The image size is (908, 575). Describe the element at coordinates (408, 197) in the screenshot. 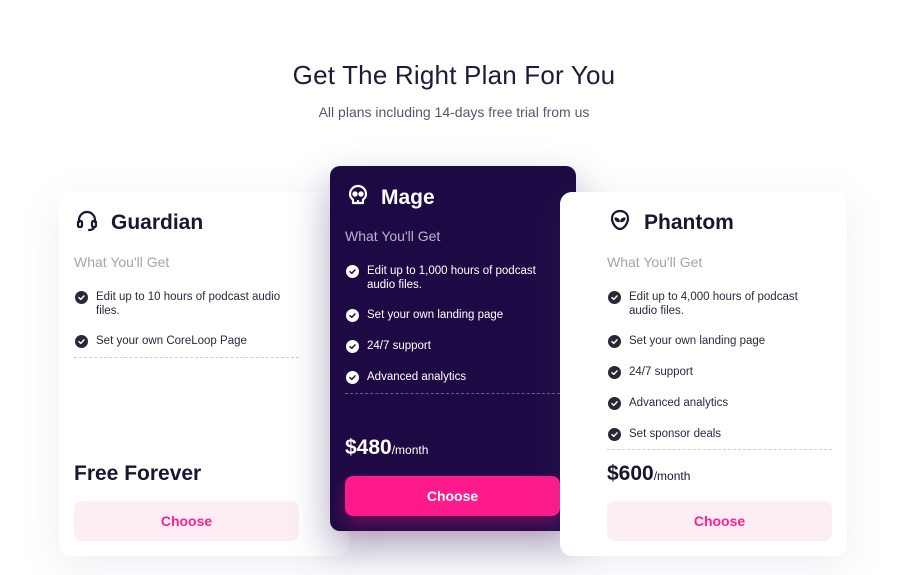

I see `plan-name: Mage` at that location.